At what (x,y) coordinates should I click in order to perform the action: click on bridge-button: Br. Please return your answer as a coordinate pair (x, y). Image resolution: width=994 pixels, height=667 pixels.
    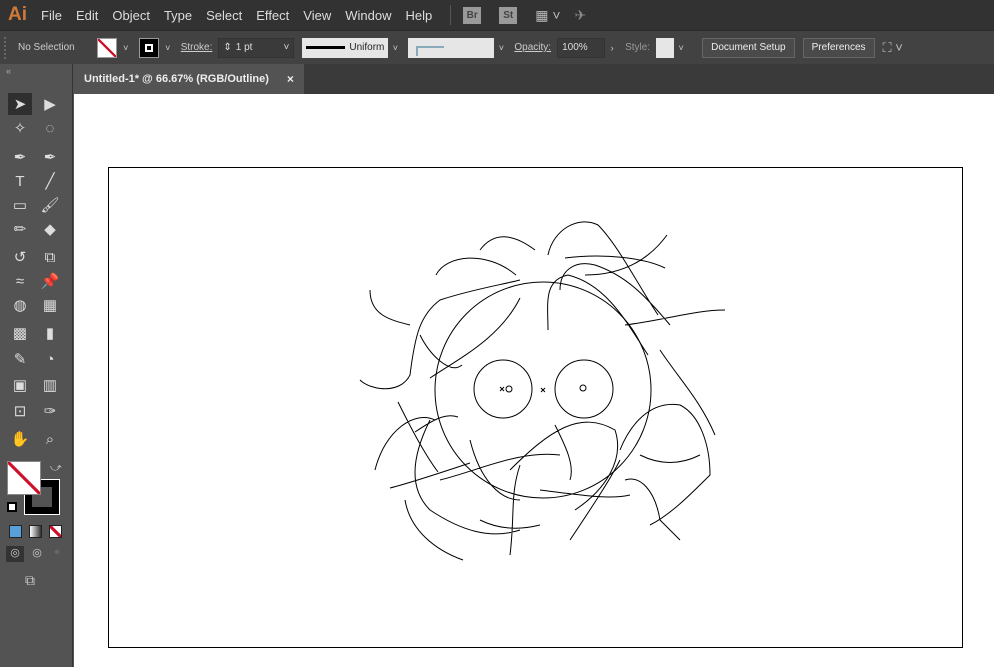
    Looking at the image, I should click on (472, 15).